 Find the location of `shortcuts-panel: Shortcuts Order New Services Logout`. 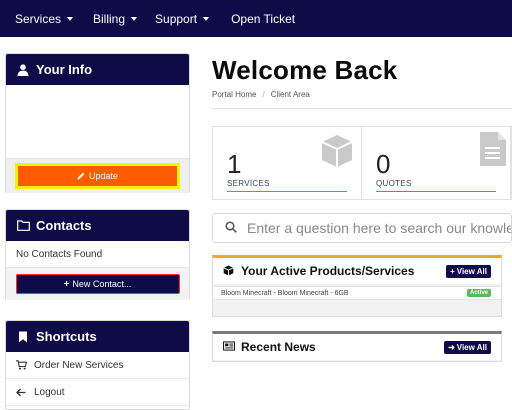

shortcuts-panel: Shortcuts Order New Services Logout is located at coordinates (97, 365).